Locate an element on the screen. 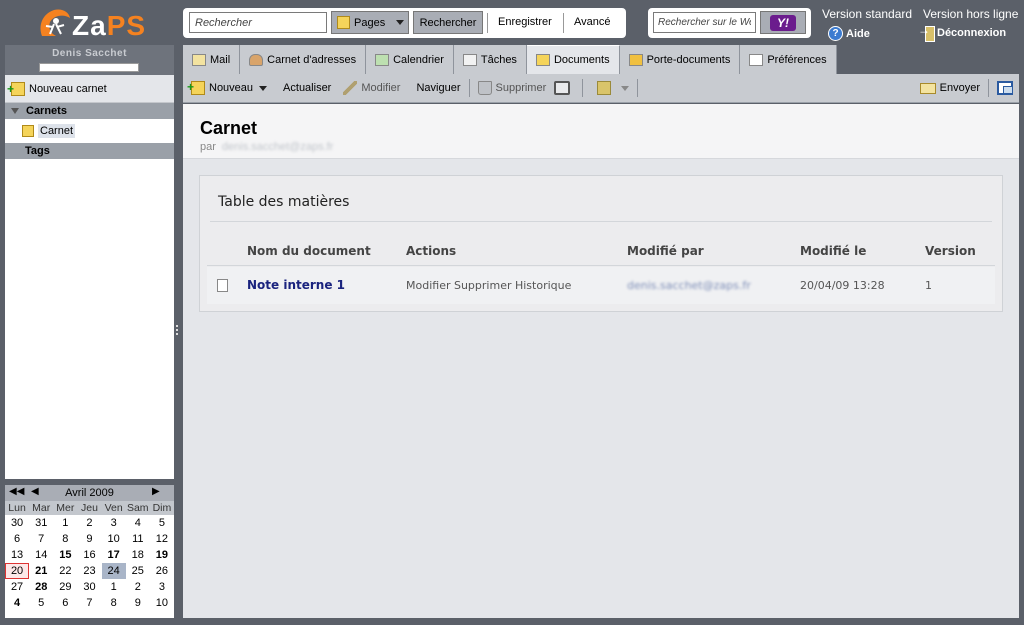 The image size is (1024, 625). yahoo-search-button: Y! is located at coordinates (783, 22).